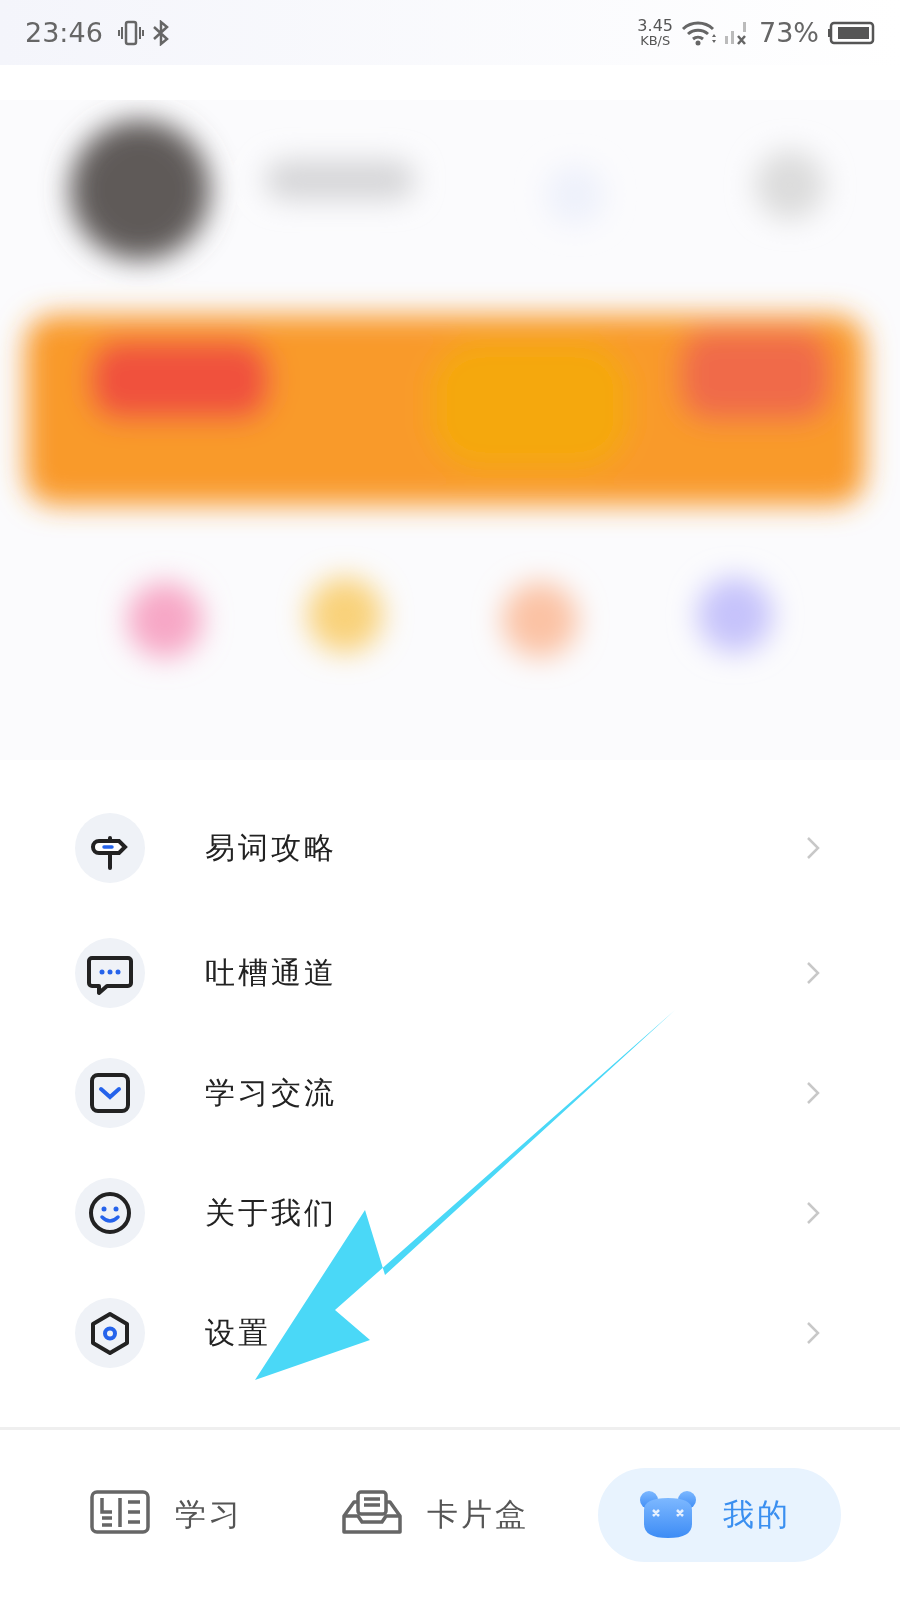  I want to click on speed-unit: KB/S, so click(655, 40).